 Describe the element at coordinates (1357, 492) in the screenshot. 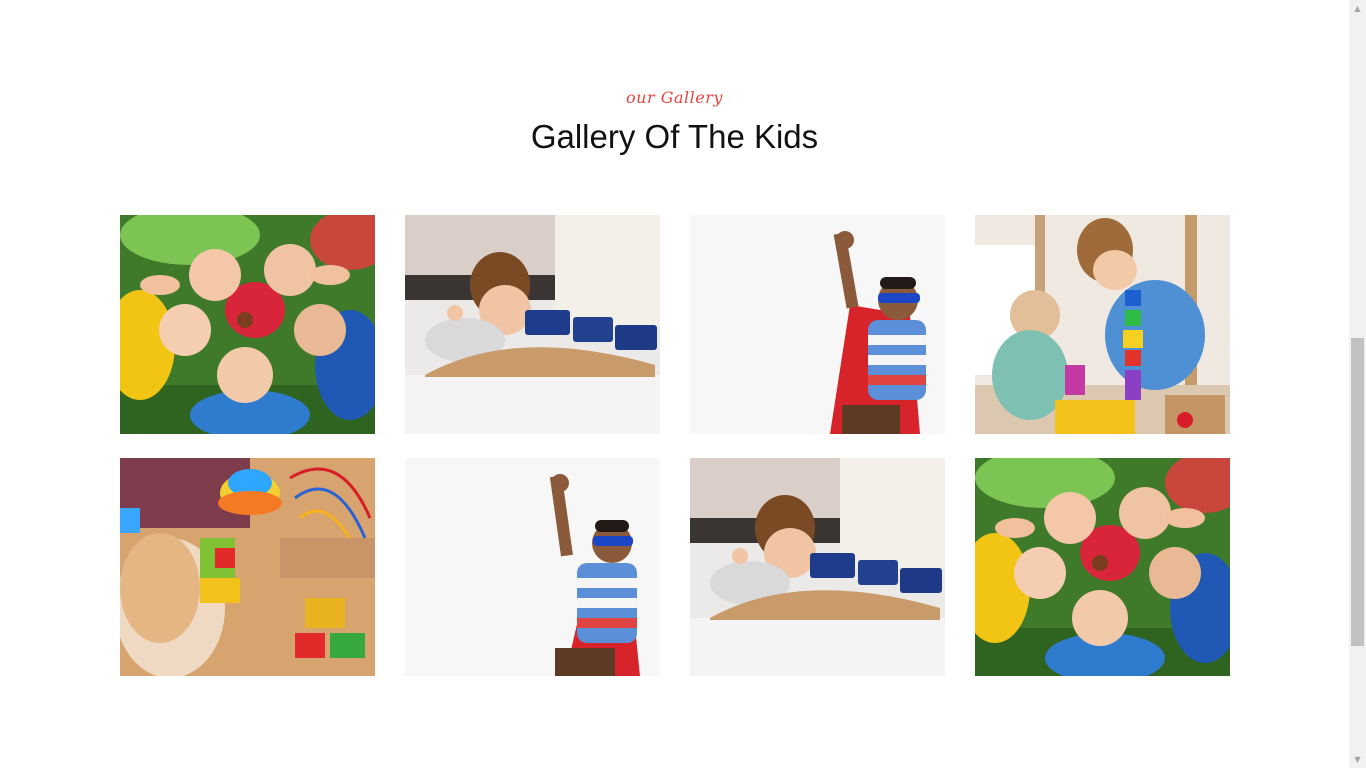

I see `scrollbar-thumb` at that location.